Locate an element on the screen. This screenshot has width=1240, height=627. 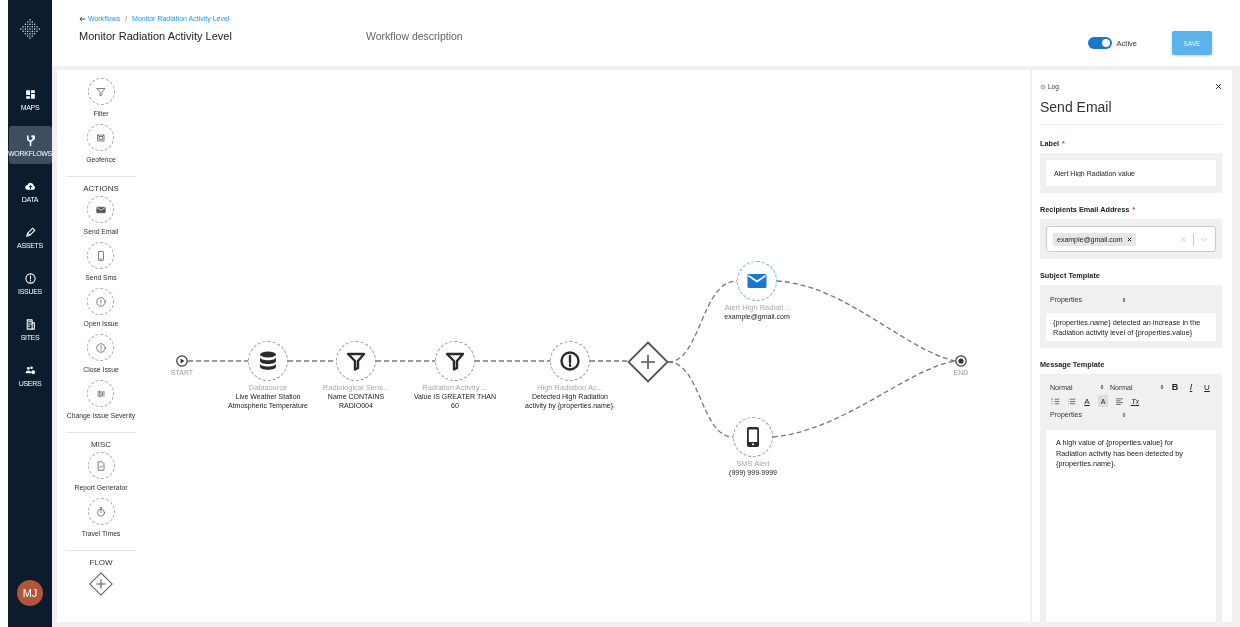
end-node is located at coordinates (961, 361).